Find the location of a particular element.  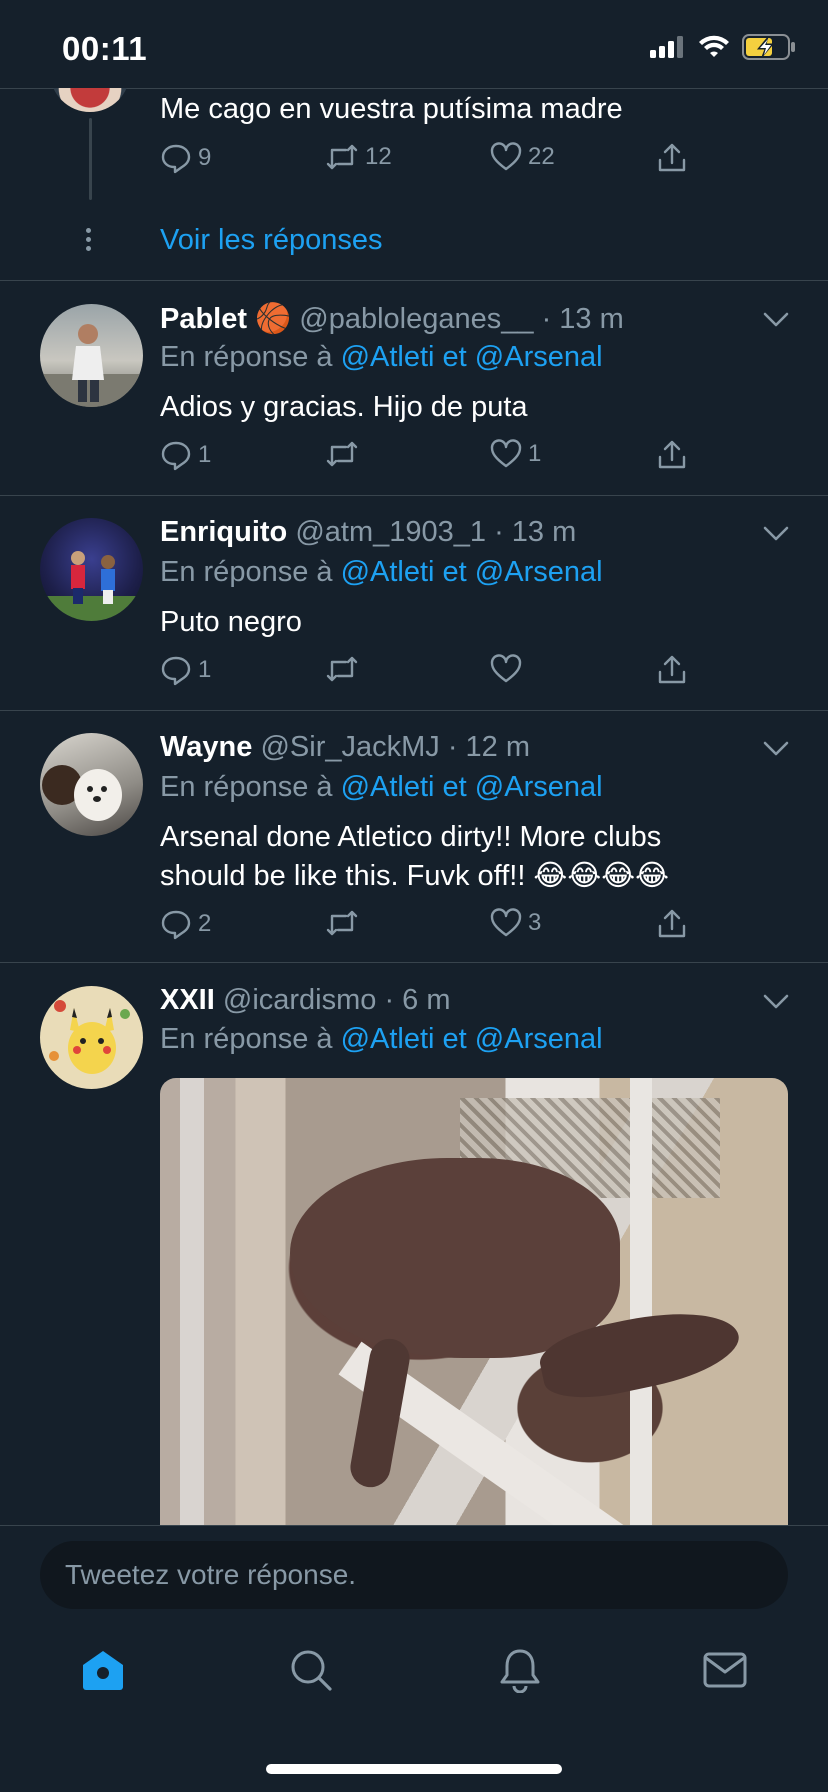

tweet-time: · 12 m is located at coordinates (489, 747).